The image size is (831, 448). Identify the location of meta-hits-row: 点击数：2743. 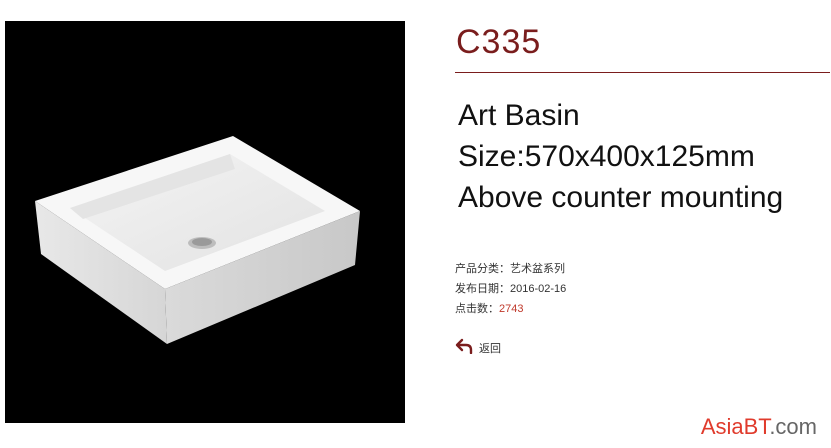
(510, 309).